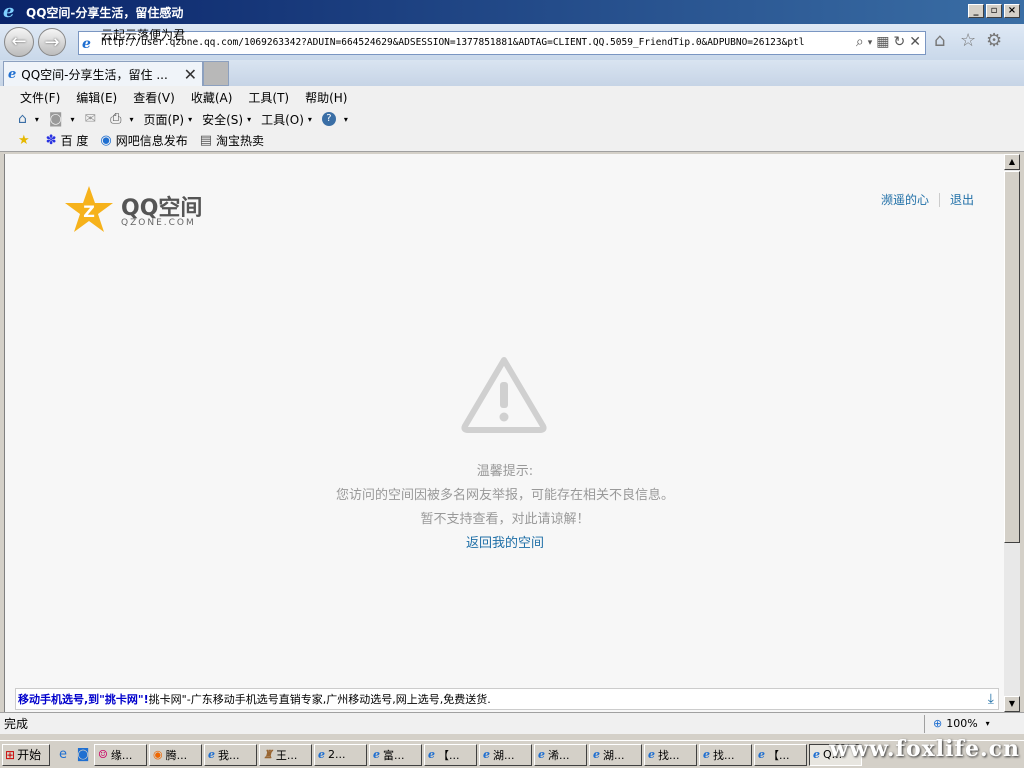  Describe the element at coordinates (29, 755) in the screenshot. I see `start-label: 开始` at that location.